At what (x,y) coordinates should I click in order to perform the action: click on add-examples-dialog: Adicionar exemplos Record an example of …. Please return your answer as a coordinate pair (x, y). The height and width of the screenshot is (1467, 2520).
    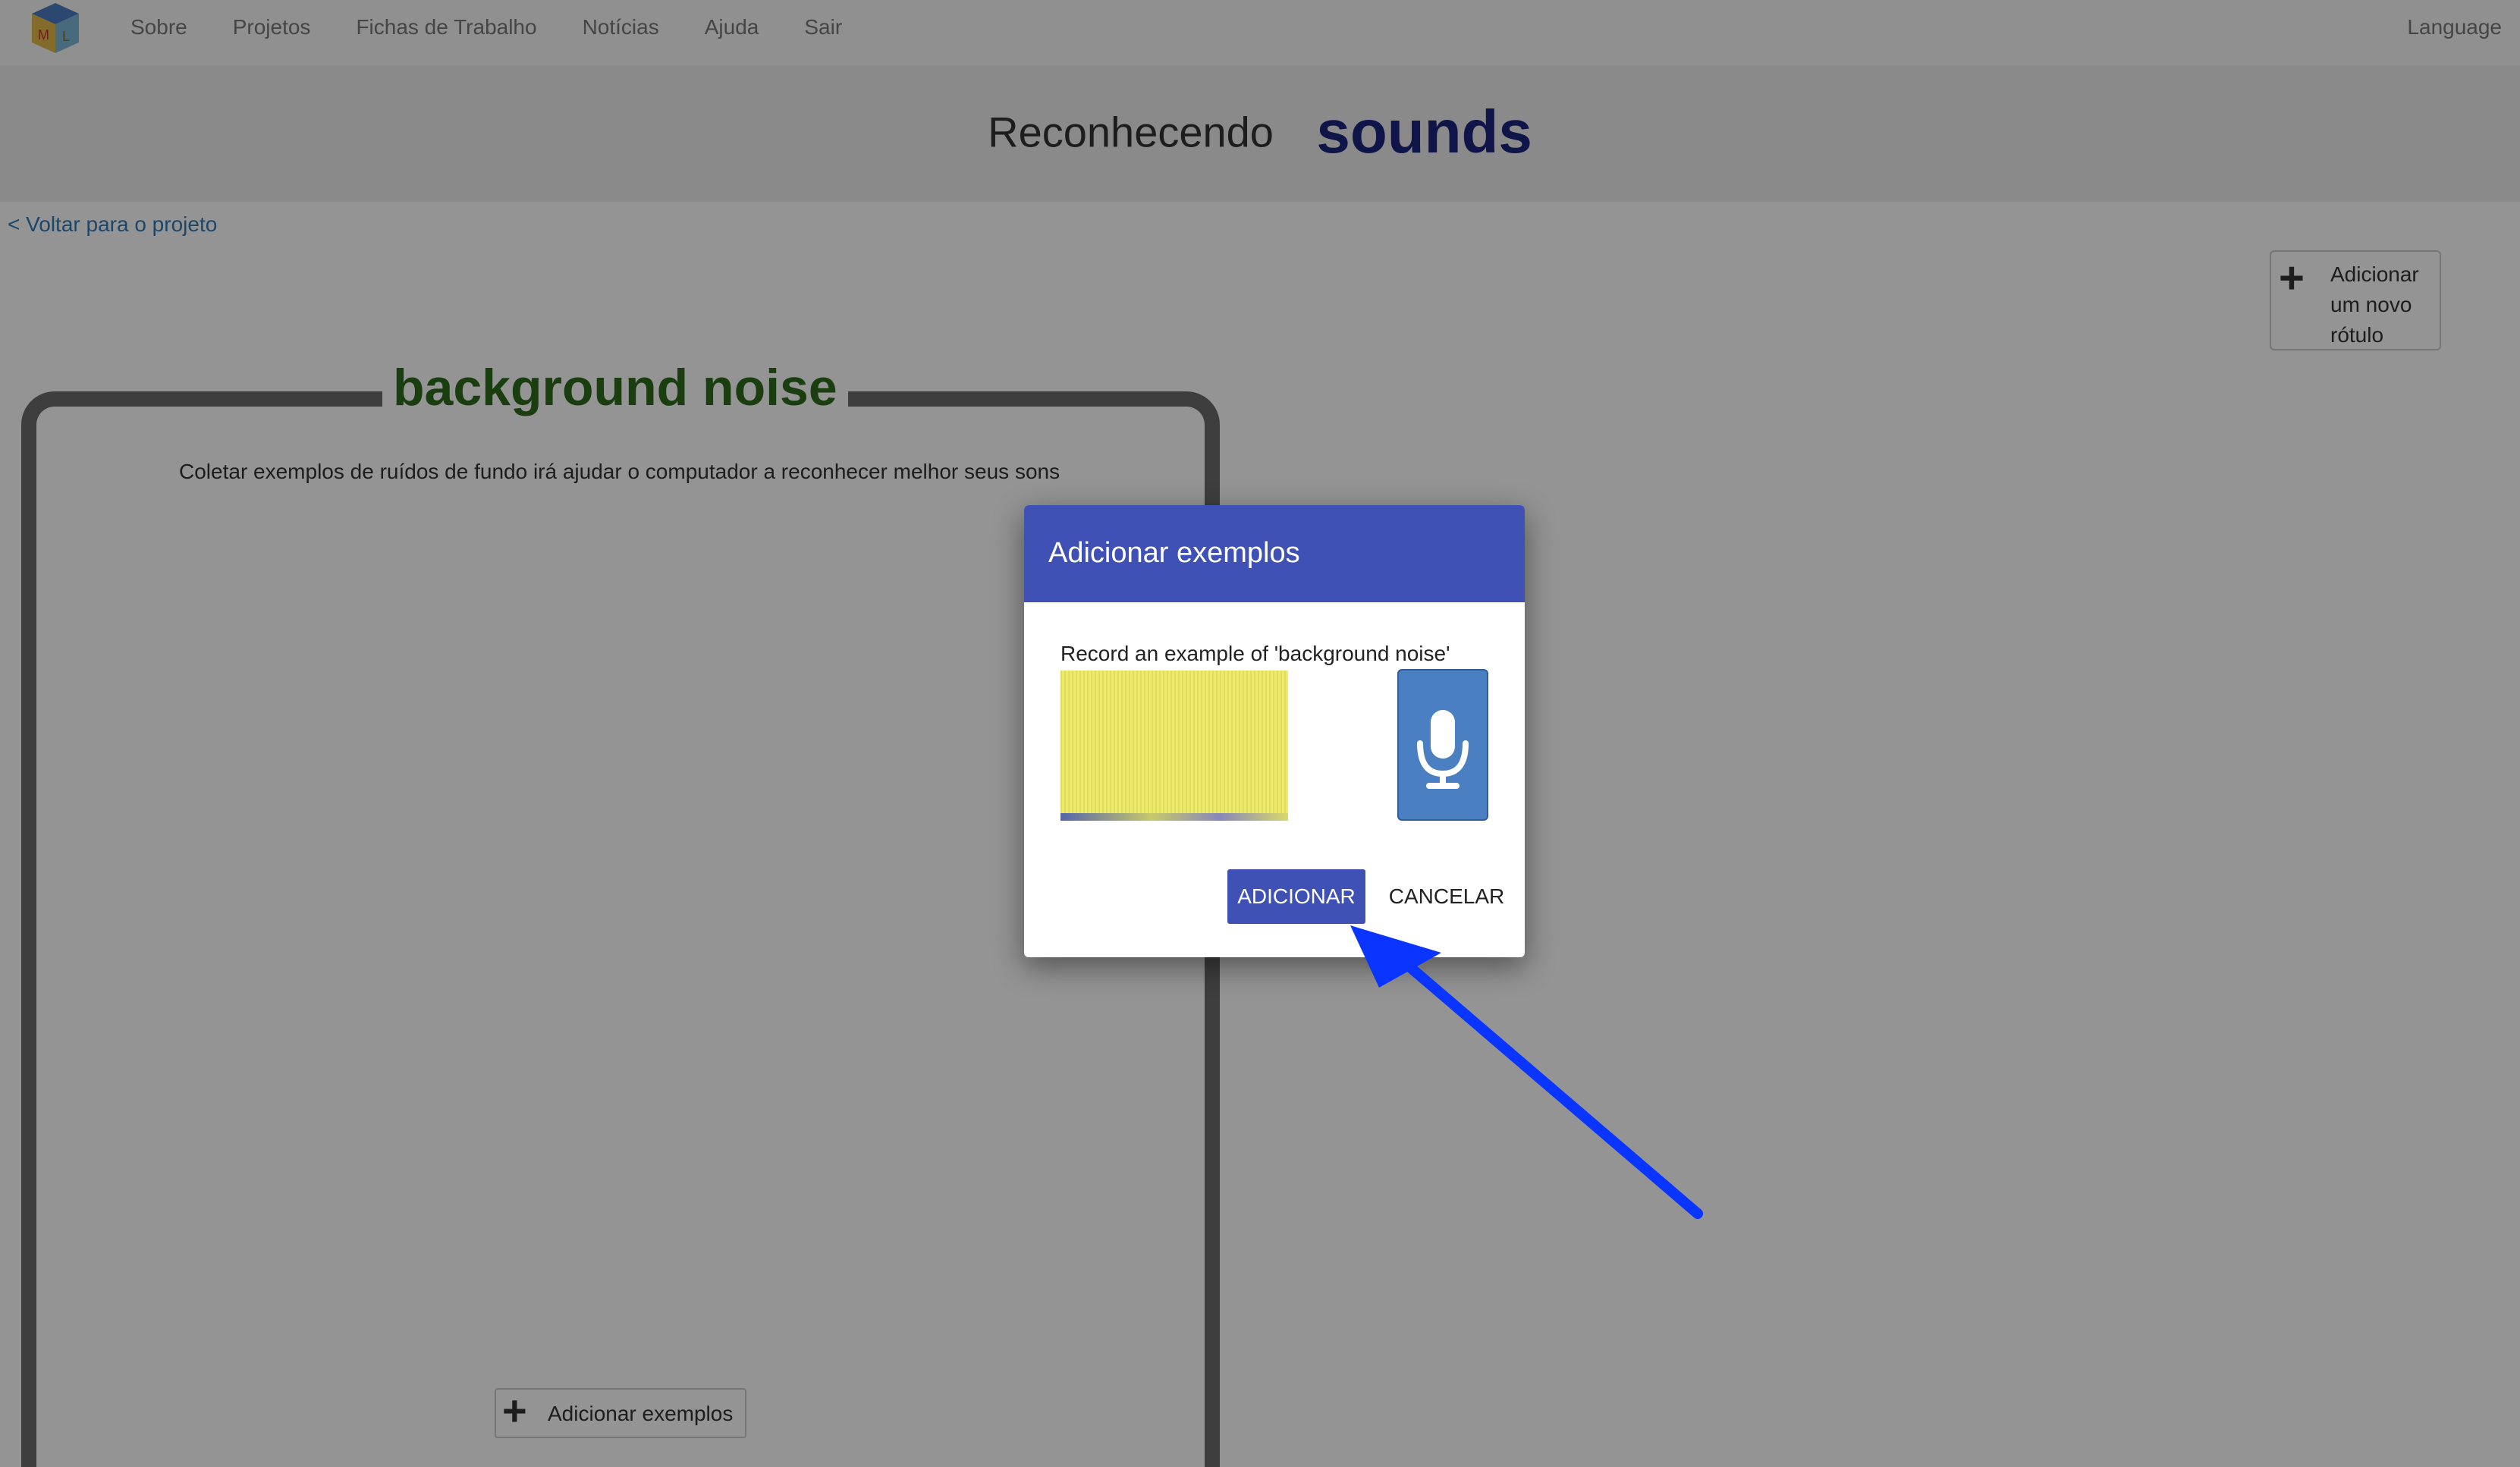
    Looking at the image, I should click on (1274, 731).